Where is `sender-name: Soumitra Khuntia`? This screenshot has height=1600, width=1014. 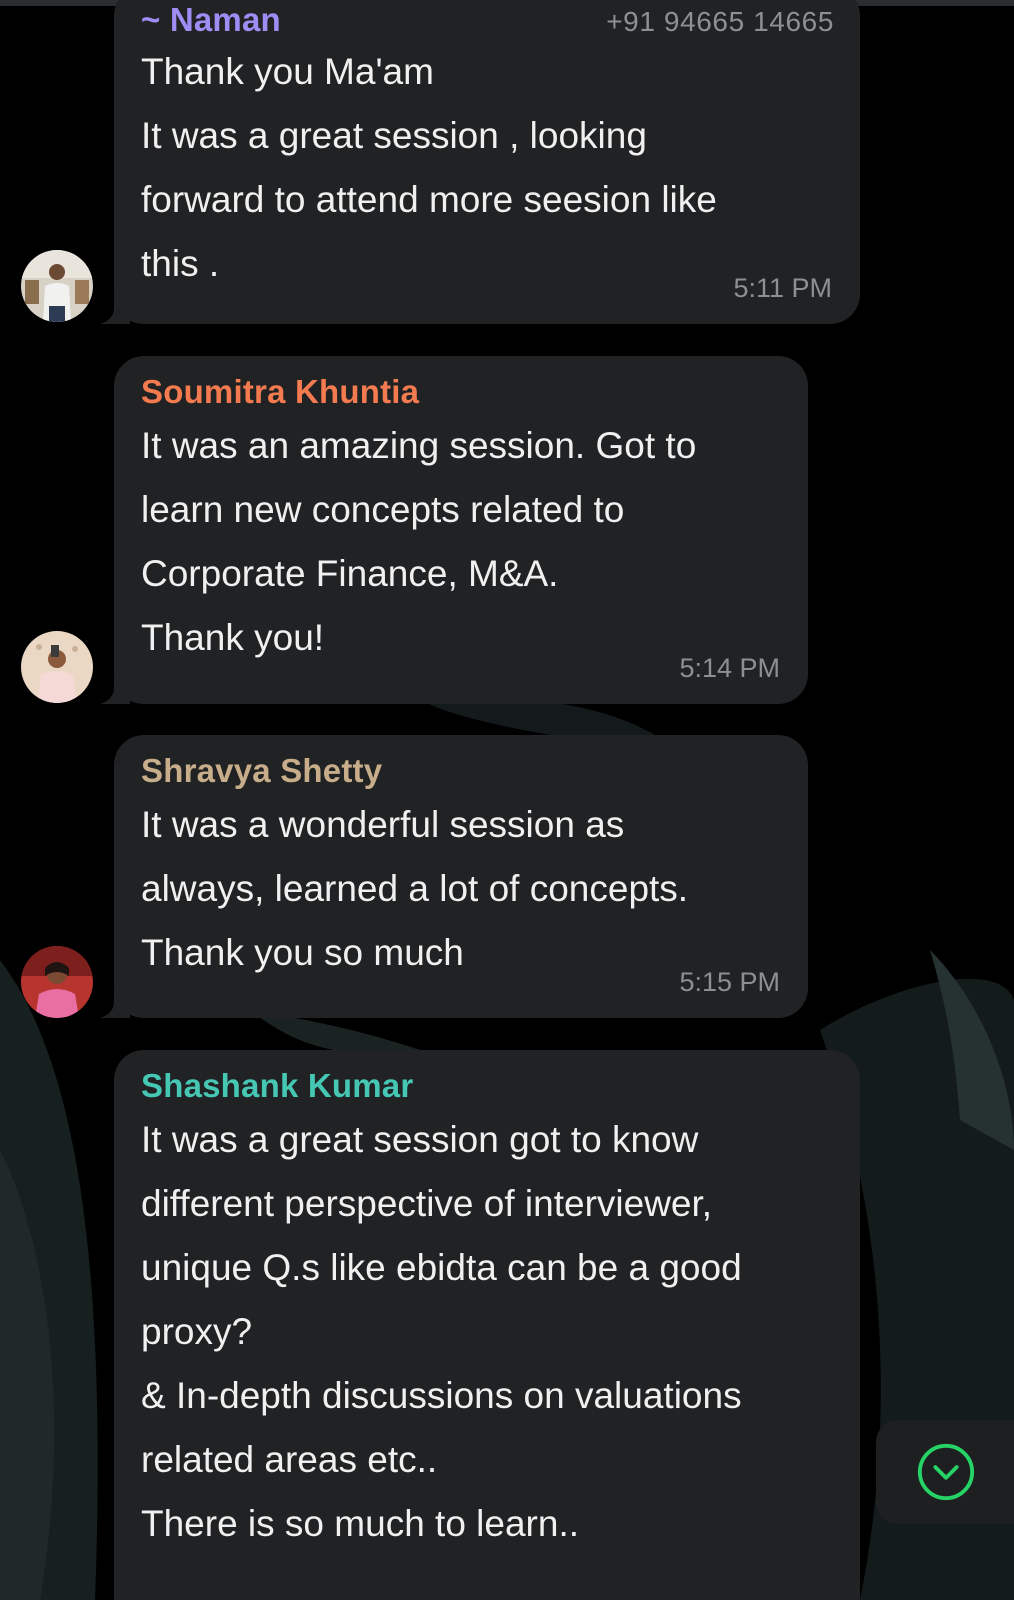
sender-name: Soumitra Khuntia is located at coordinates (280, 392).